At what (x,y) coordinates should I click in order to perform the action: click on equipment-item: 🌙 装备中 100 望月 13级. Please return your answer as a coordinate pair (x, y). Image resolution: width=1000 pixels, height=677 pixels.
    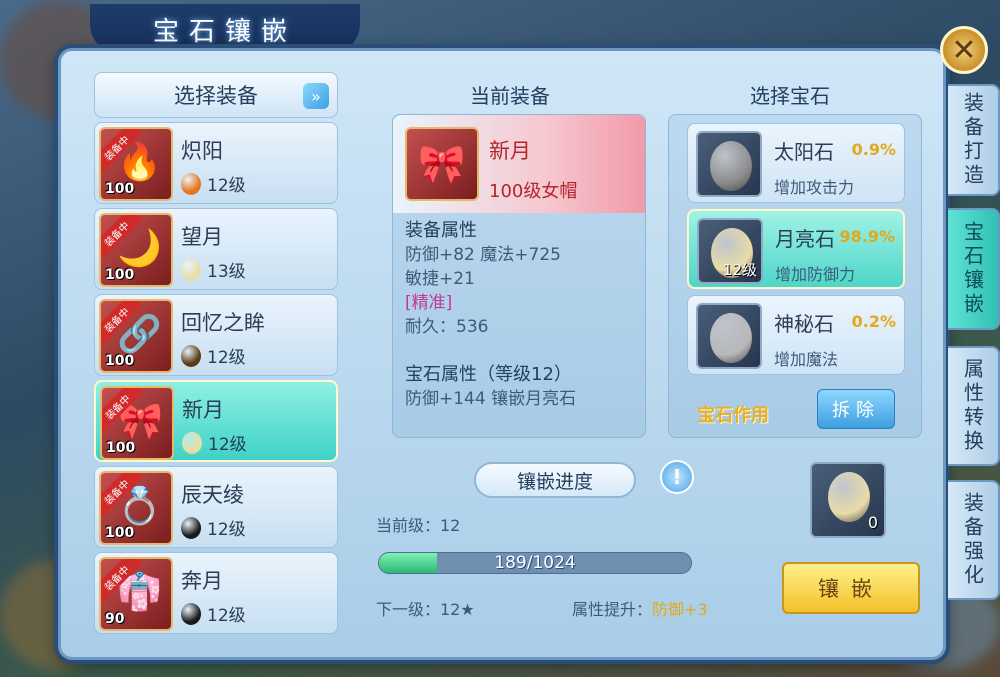
    Looking at the image, I should click on (216, 249).